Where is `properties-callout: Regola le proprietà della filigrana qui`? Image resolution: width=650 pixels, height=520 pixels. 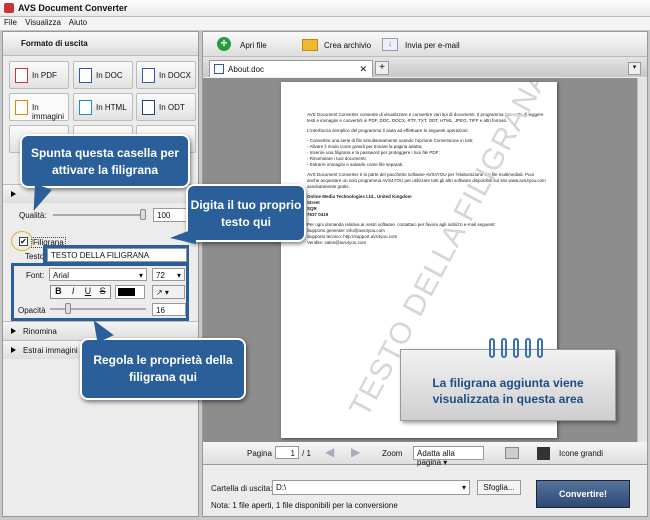 properties-callout: Regola le proprietà della filigrana qui is located at coordinates (163, 369).